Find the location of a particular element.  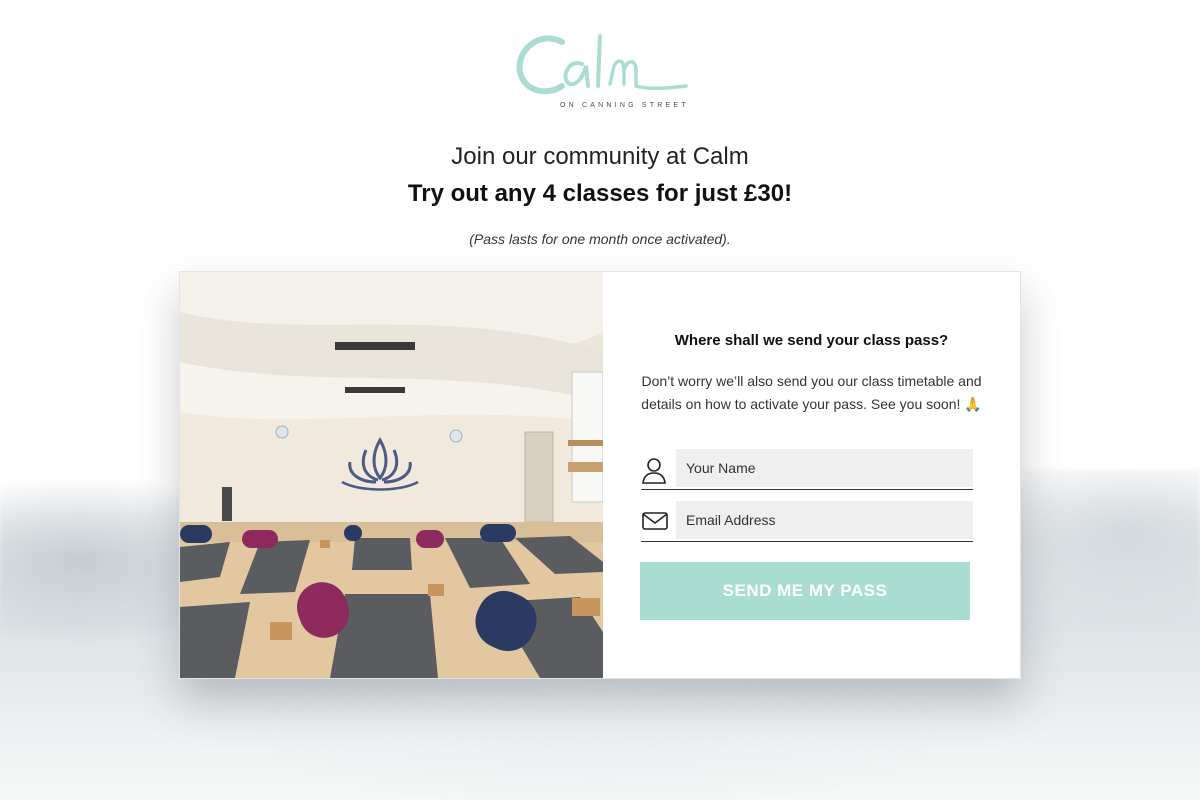

user-icon is located at coordinates (656, 470).